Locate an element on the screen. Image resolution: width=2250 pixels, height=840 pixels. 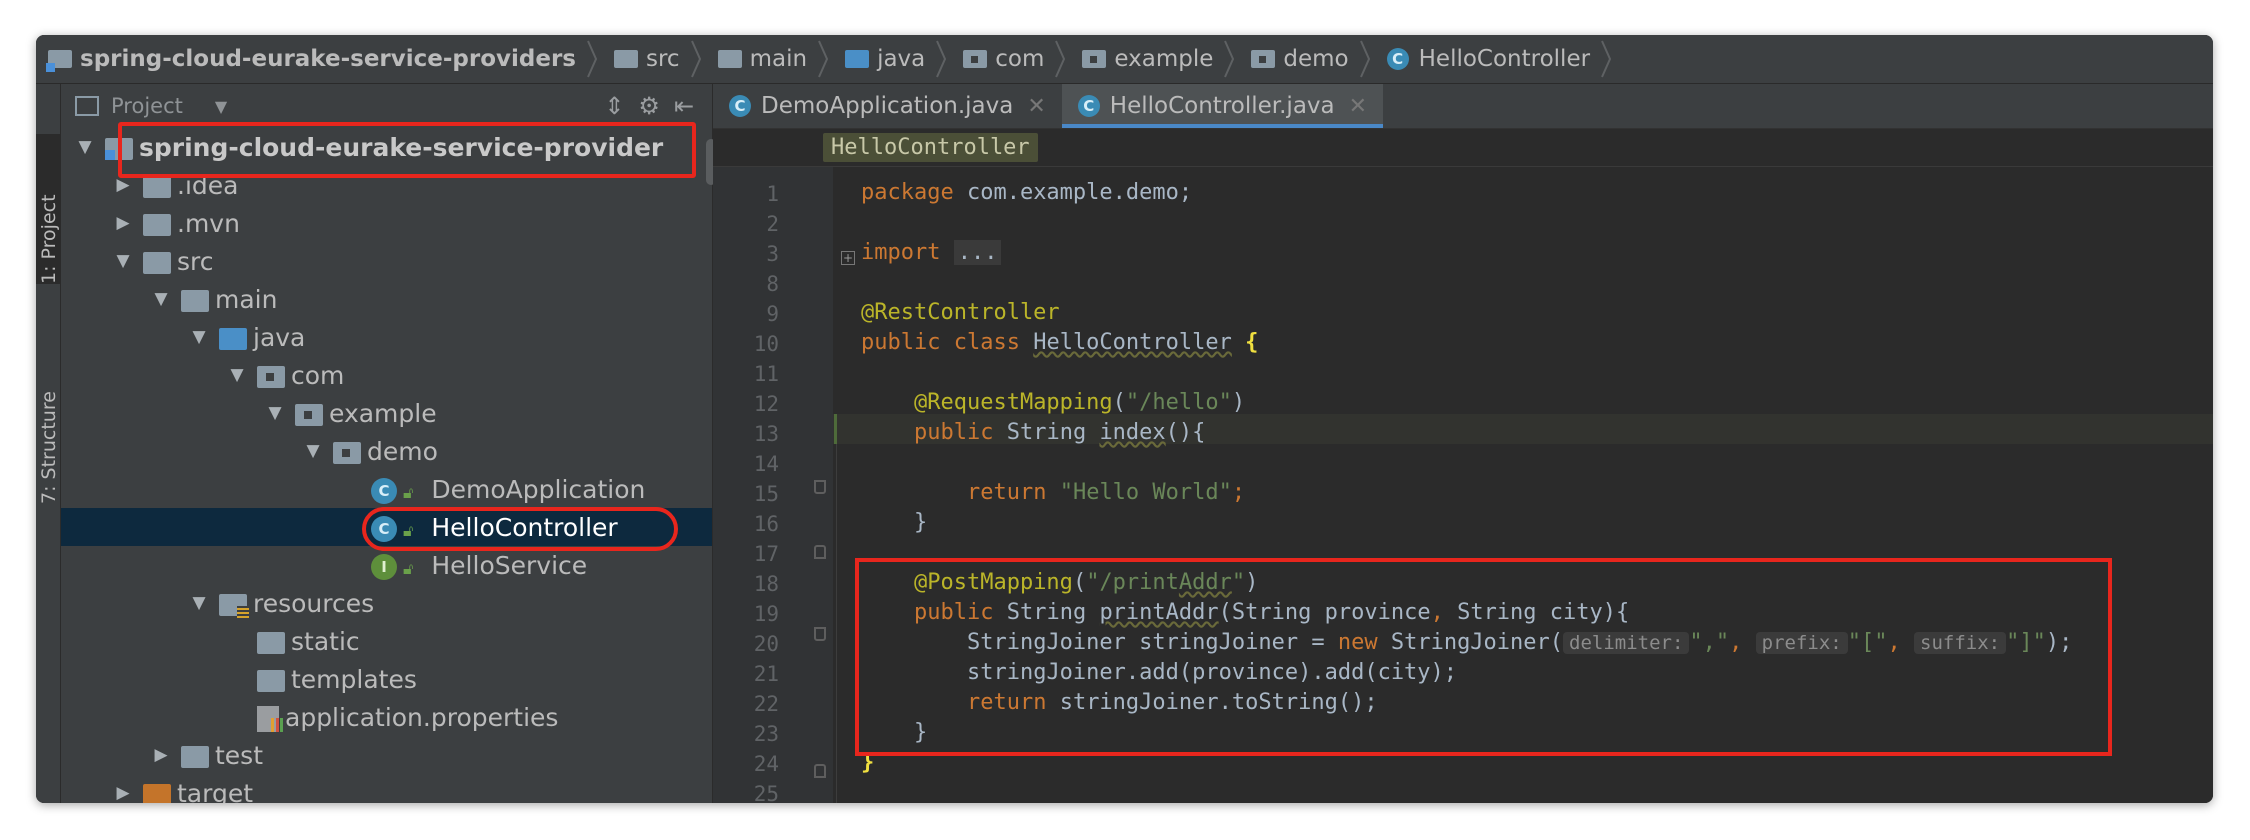
highlight-box-module is located at coordinates (407, 150).